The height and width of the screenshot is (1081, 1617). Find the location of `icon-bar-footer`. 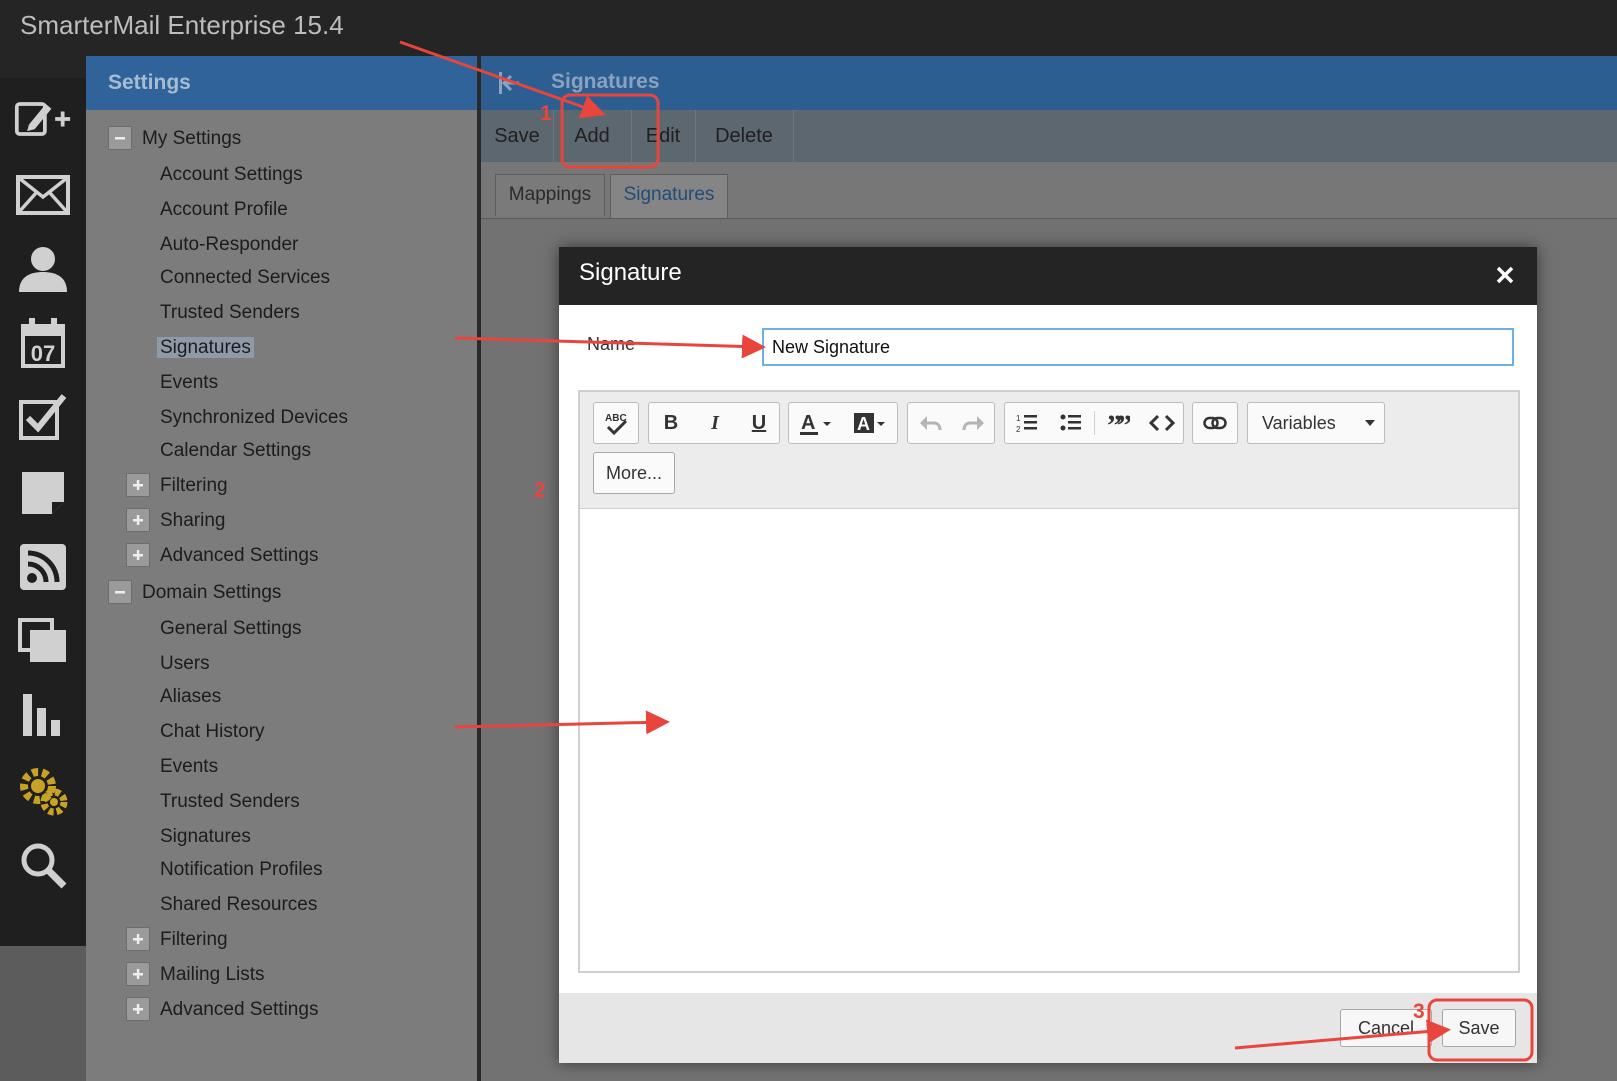

icon-bar-footer is located at coordinates (43, 1013).